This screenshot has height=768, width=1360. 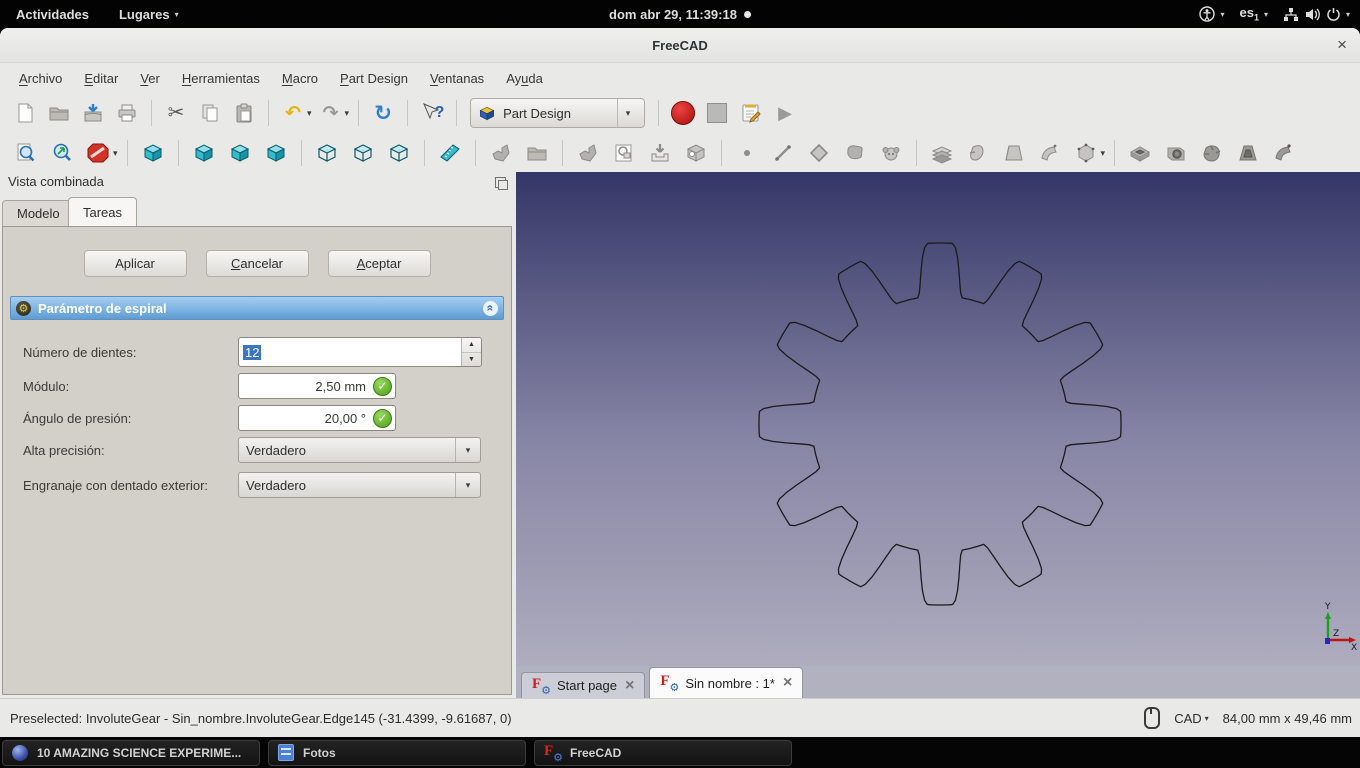 I want to click on menu-herramientas: Herramientas, so click(x=221, y=78).